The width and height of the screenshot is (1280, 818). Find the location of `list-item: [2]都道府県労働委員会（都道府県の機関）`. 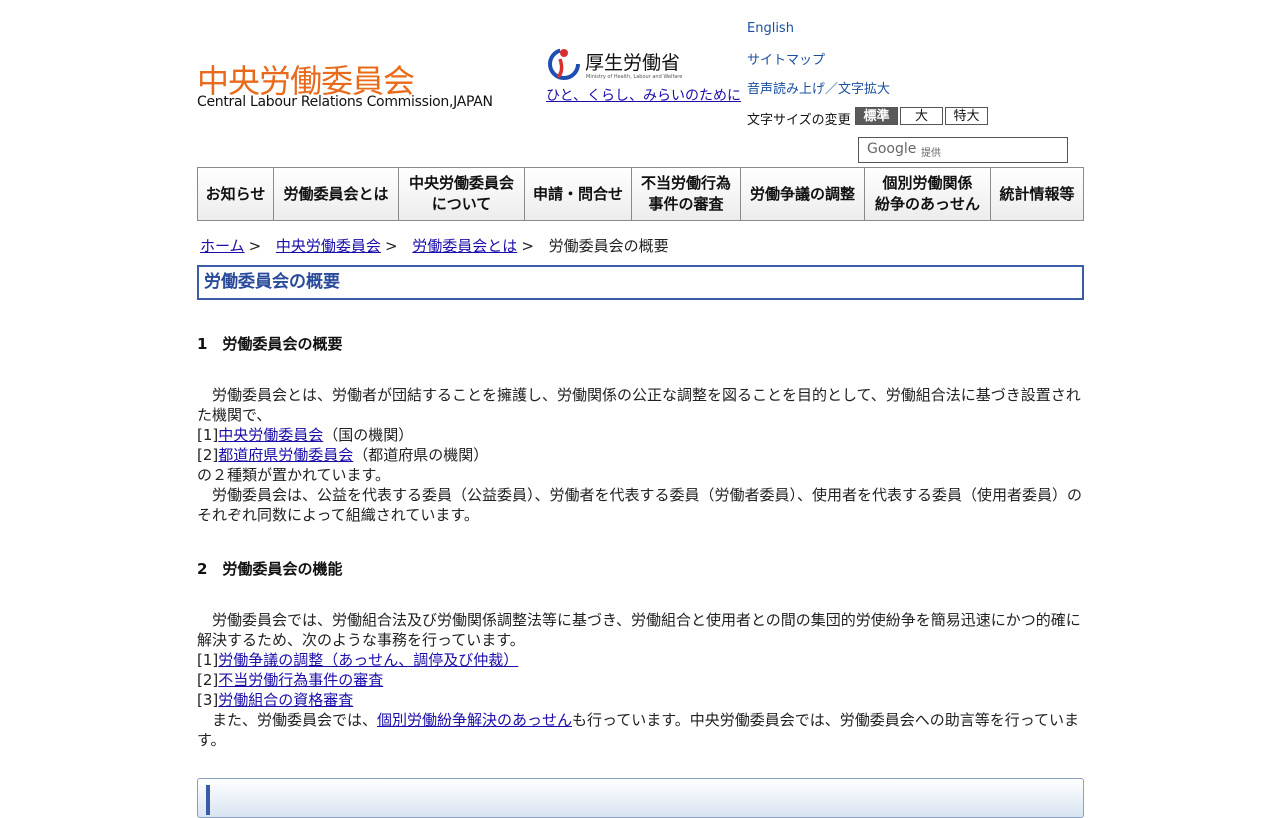

list-item: [2]都道府県労働委員会（都道府県の機関） is located at coordinates (639, 455).